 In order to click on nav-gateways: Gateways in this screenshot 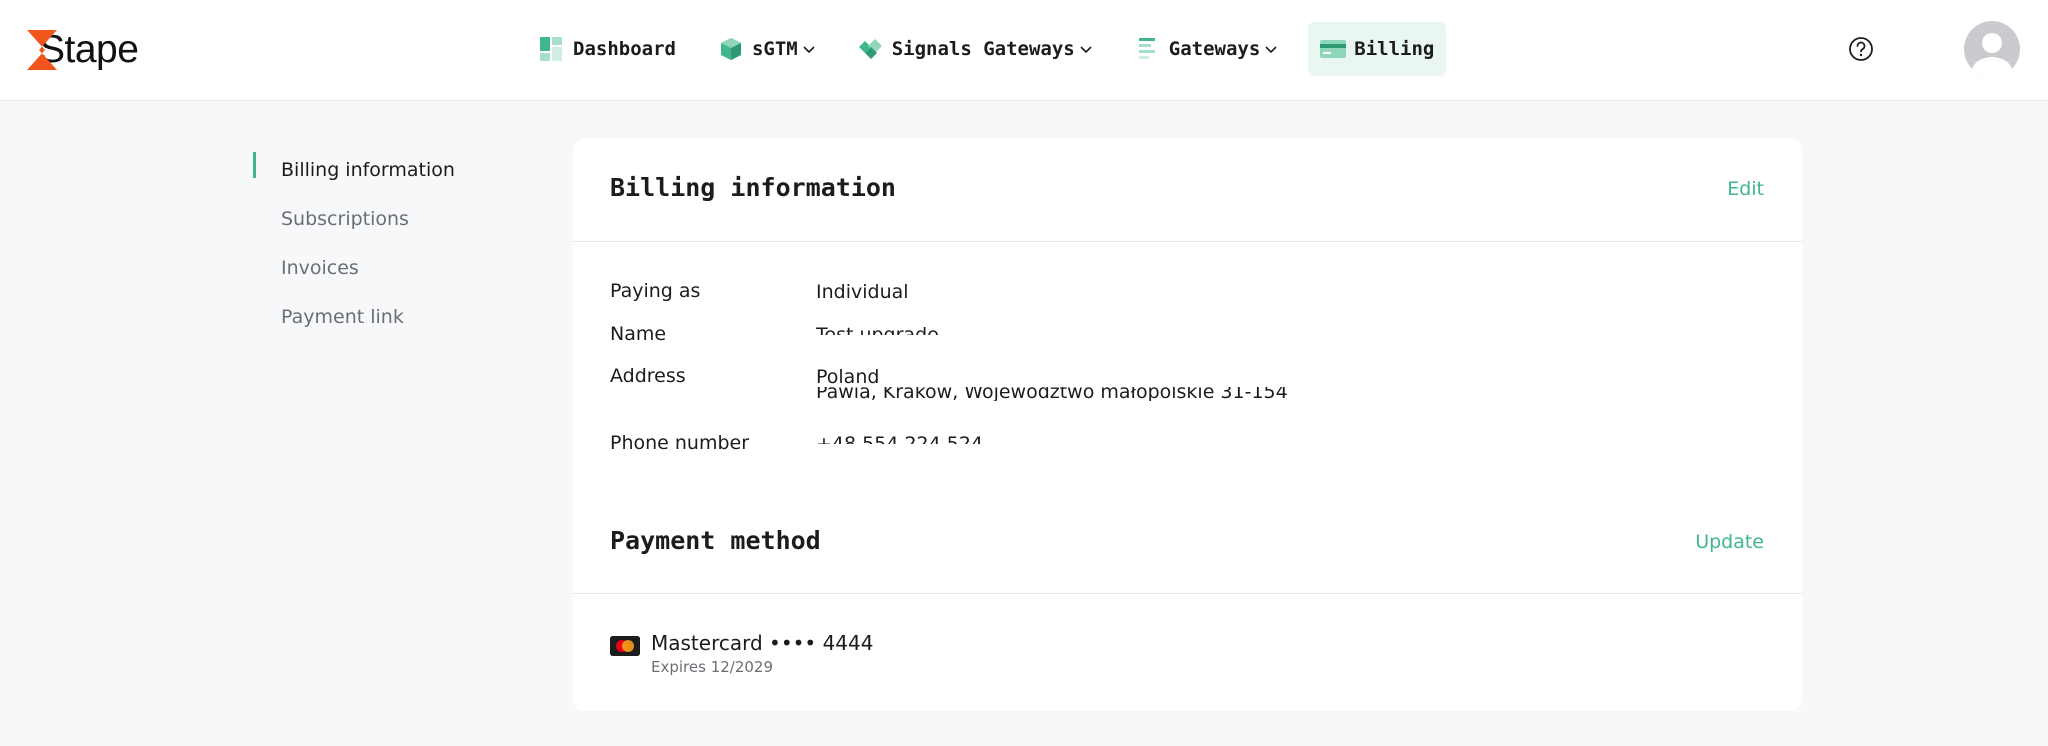, I will do `click(1207, 49)`.